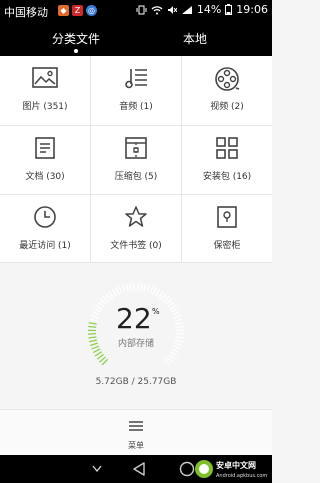 This screenshot has height=483, width=320. I want to click on category-label: 文档 (30), so click(45, 177).